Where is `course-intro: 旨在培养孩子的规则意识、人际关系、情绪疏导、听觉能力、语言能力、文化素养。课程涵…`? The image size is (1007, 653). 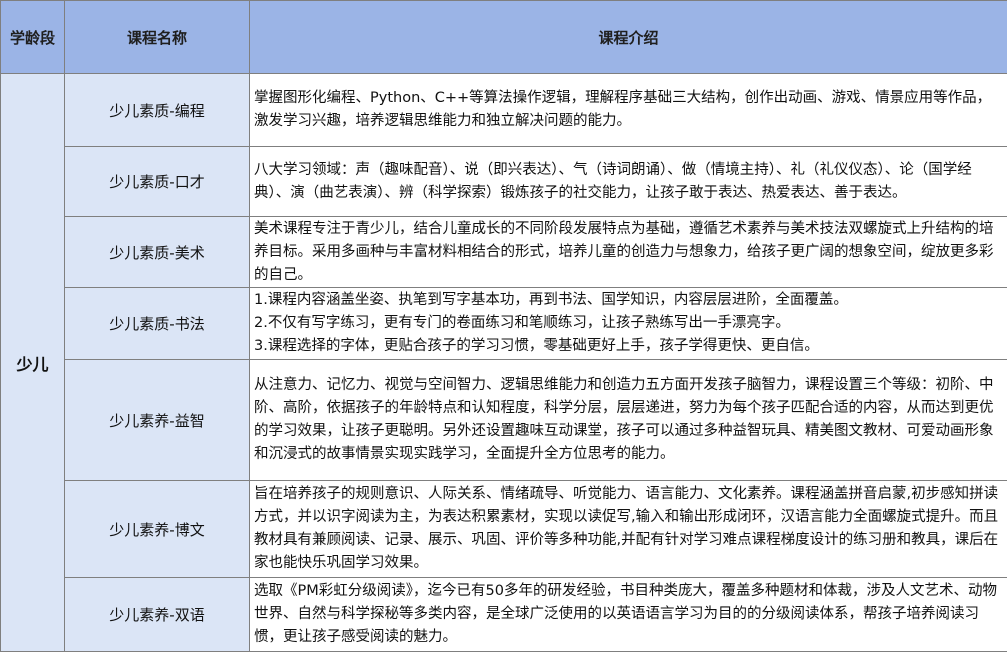
course-intro: 旨在培养孩子的规则意识、人际关系、情绪疏导、听觉能力、语言能力、文化素养。课程涵… is located at coordinates (628, 529).